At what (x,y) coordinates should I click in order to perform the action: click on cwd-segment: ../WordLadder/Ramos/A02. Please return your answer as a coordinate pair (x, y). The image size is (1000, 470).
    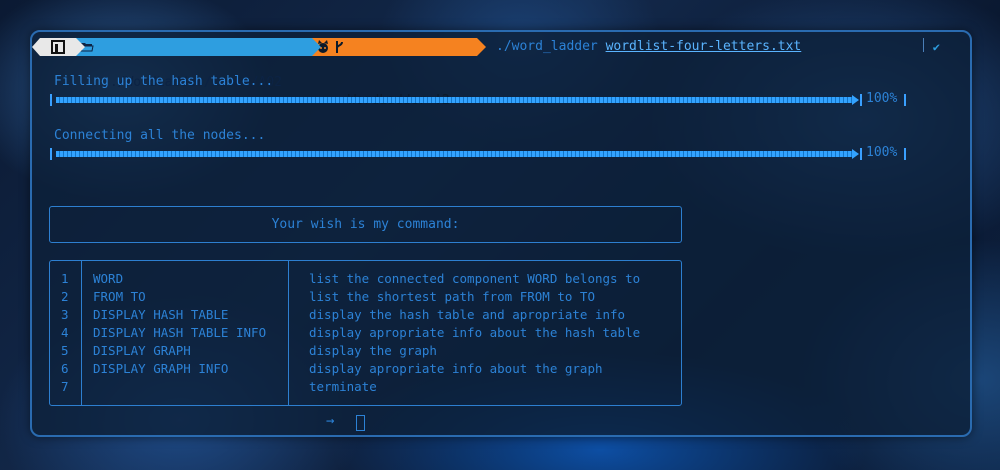
    Looking at the image, I should click on (198, 64).